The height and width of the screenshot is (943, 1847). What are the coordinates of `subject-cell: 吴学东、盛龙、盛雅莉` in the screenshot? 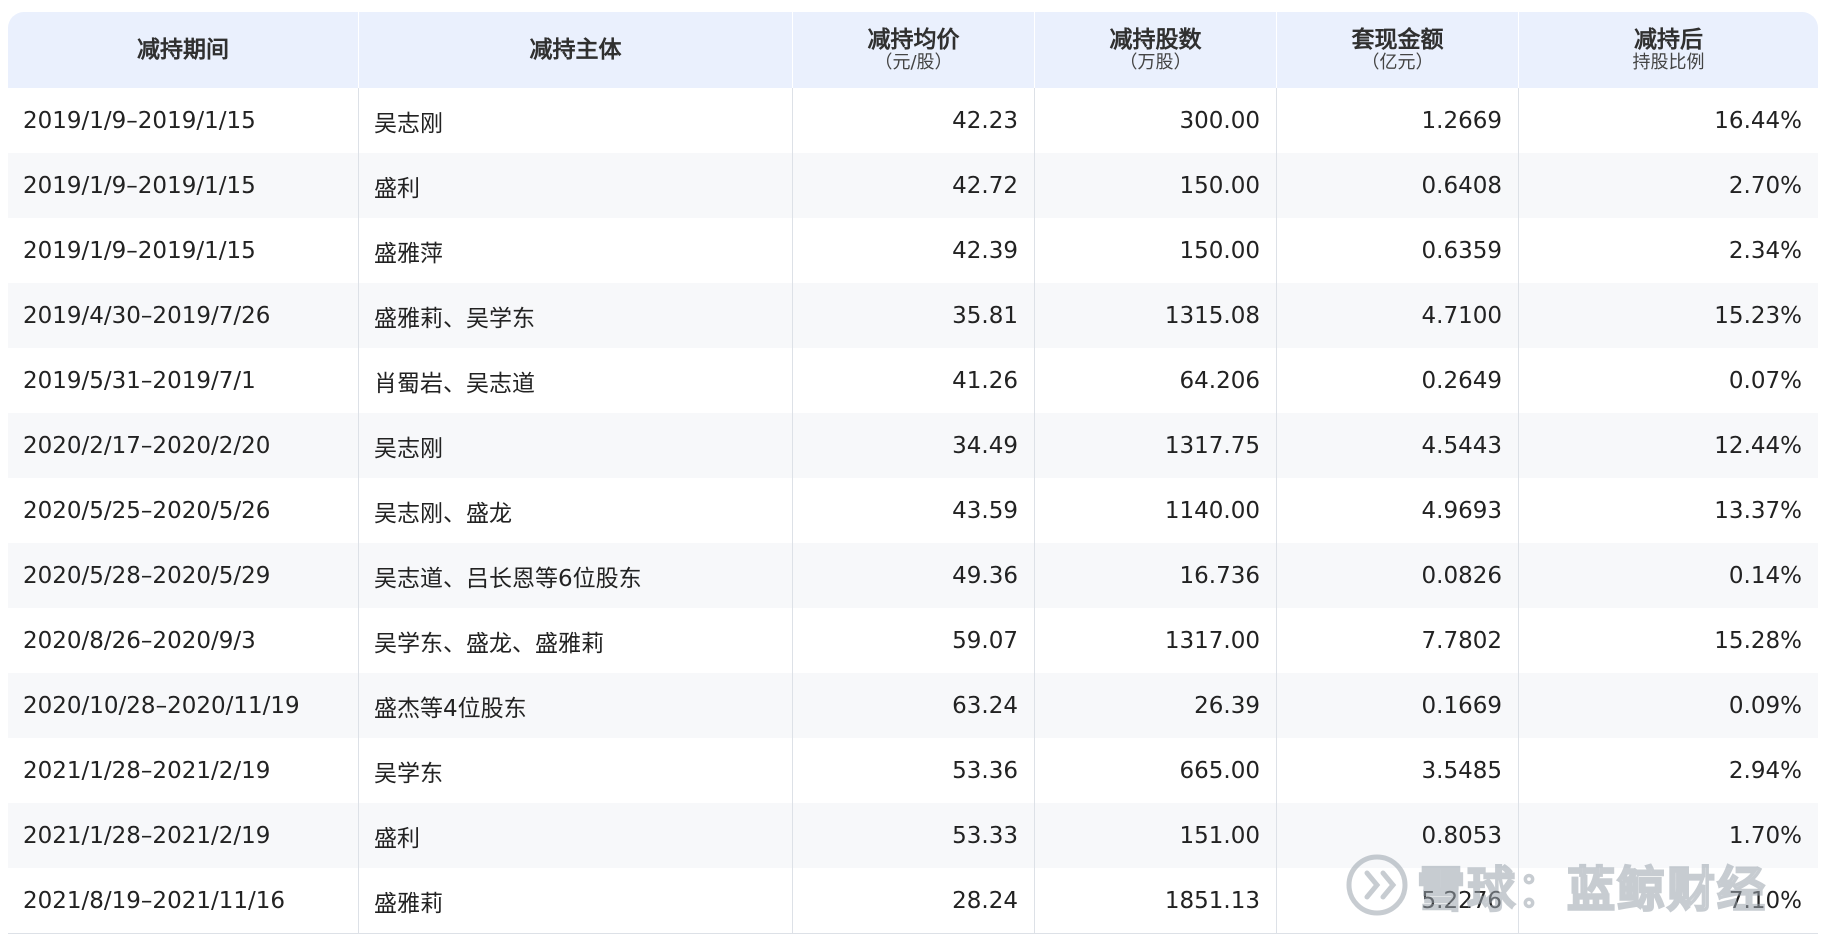 It's located at (576, 640).